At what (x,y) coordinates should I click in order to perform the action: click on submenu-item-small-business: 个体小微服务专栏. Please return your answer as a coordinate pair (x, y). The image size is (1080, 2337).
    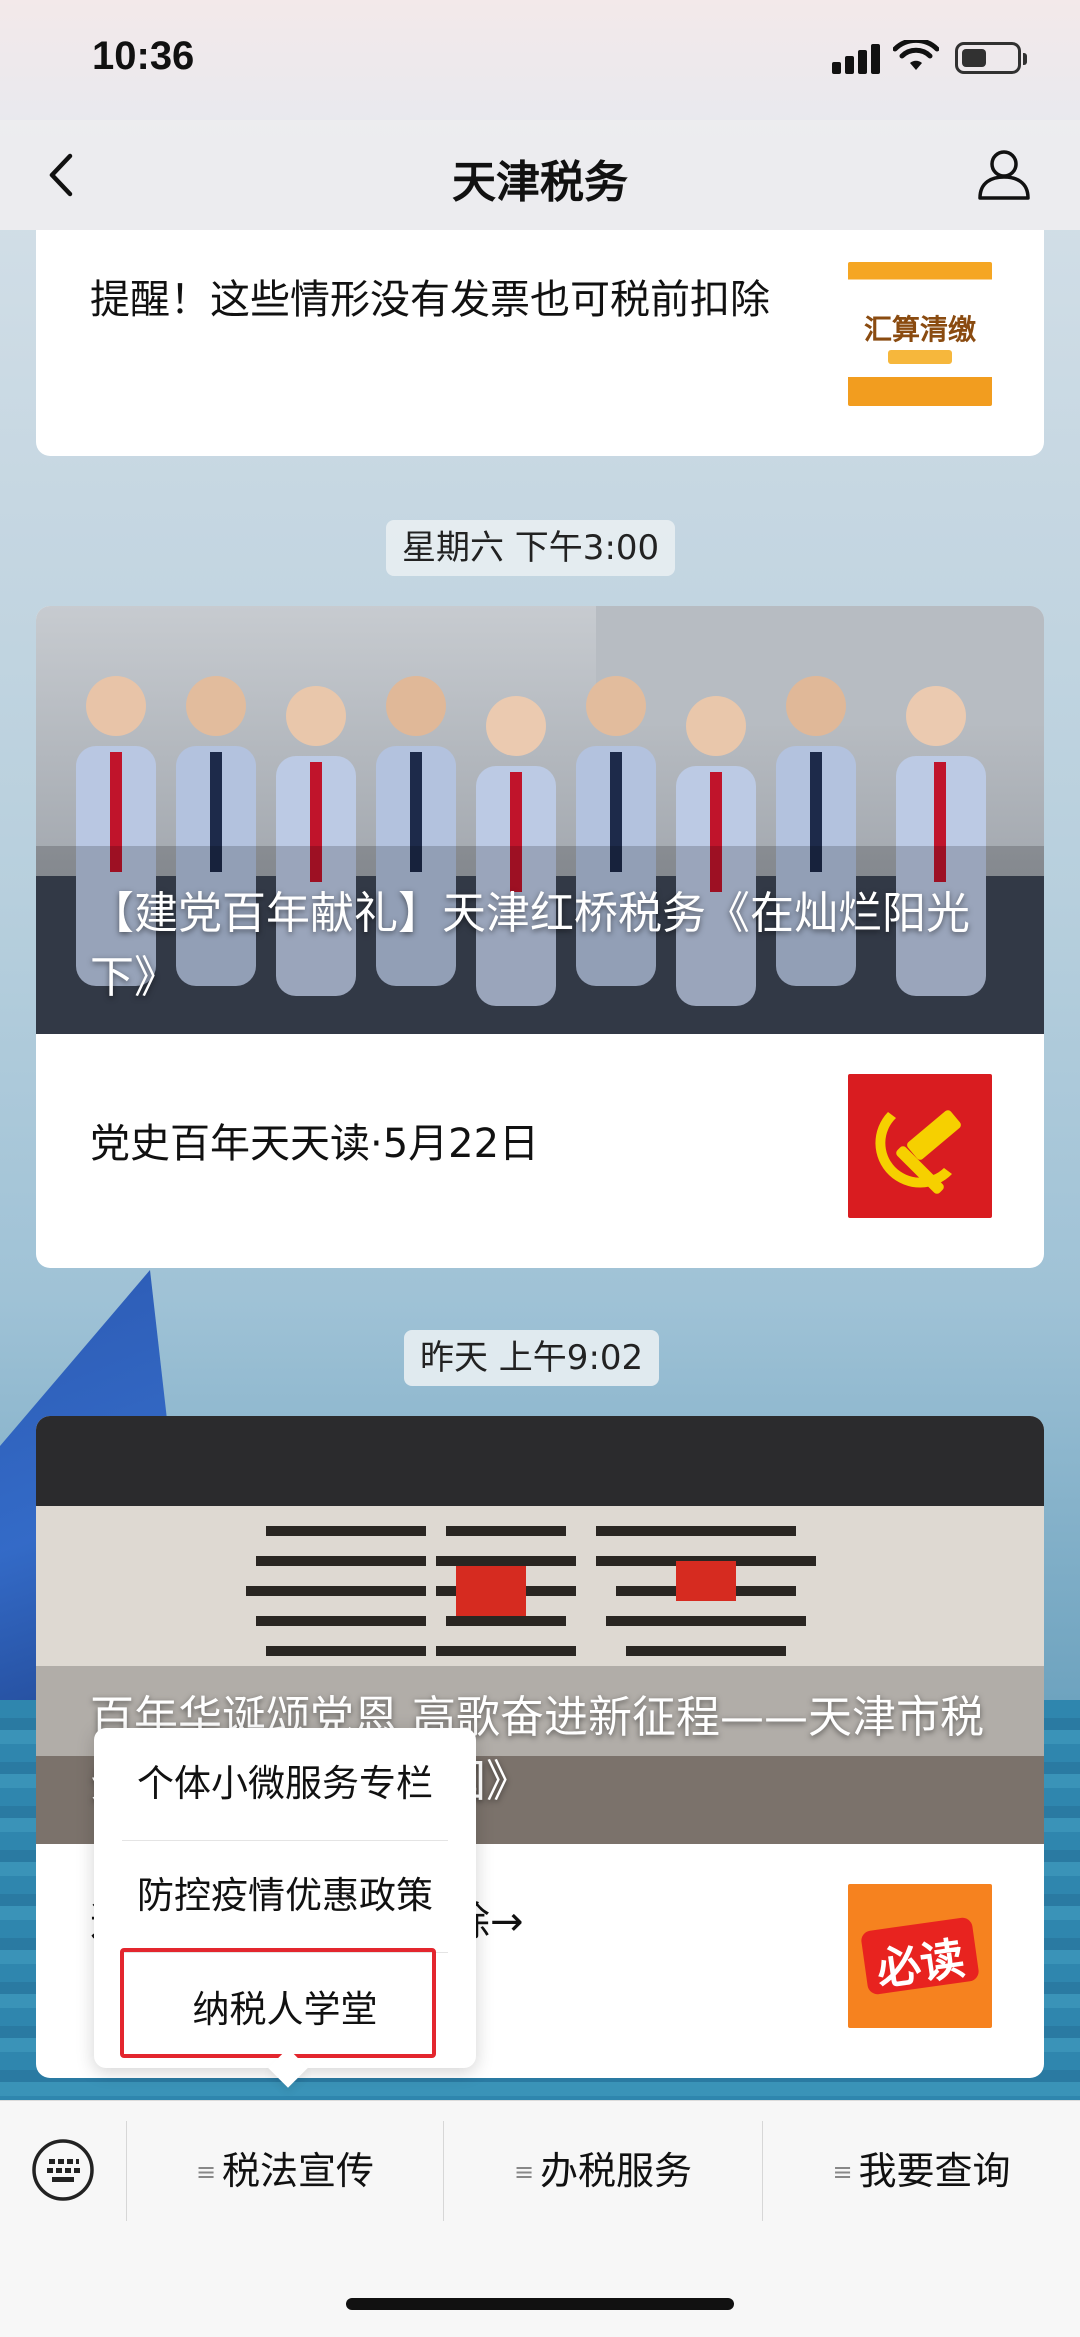
    Looking at the image, I should click on (285, 1784).